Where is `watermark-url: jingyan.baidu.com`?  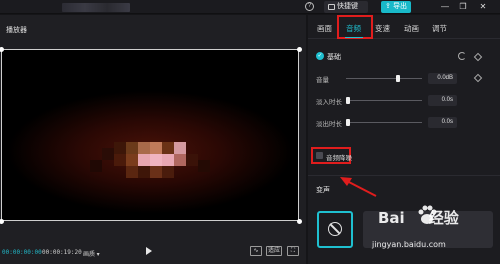
watermark-url: jingyan.baidu.com is located at coordinates (409, 244).